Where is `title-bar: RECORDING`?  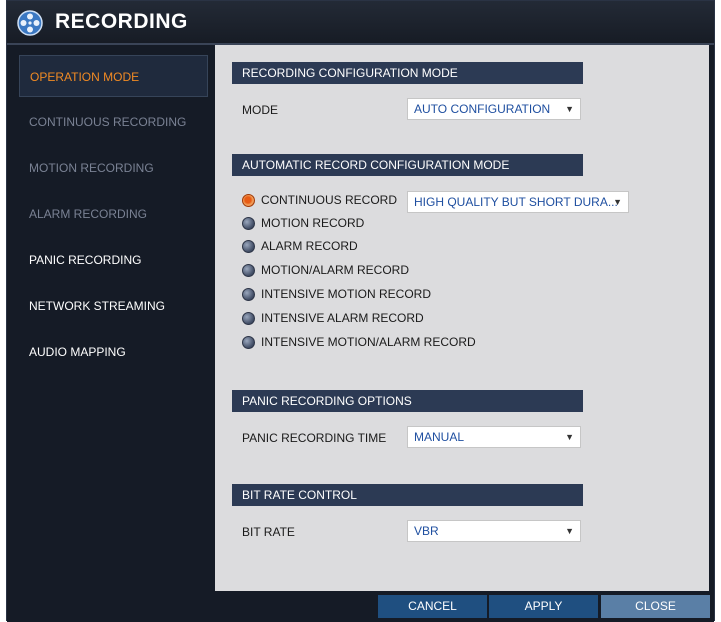
title-bar: RECORDING is located at coordinates (360, 23).